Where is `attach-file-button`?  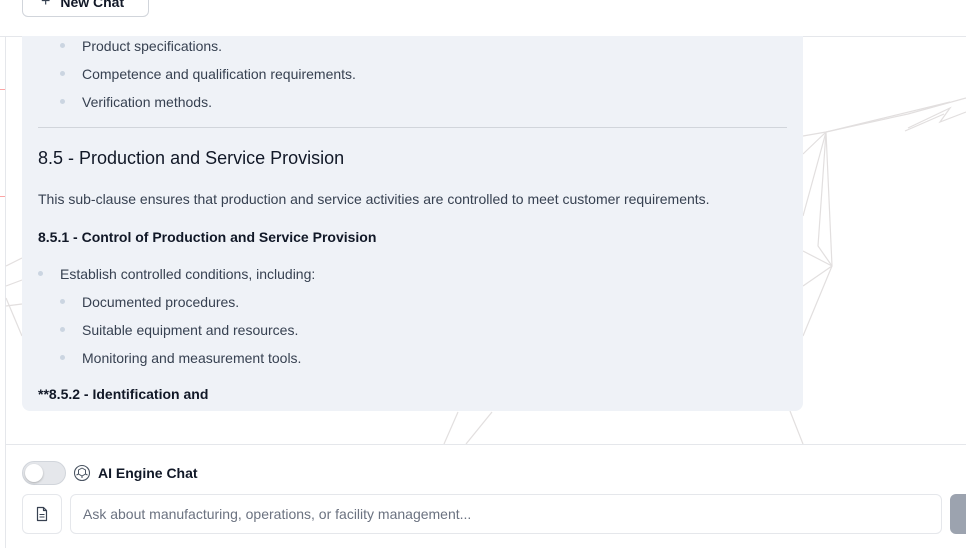 attach-file-button is located at coordinates (42, 514).